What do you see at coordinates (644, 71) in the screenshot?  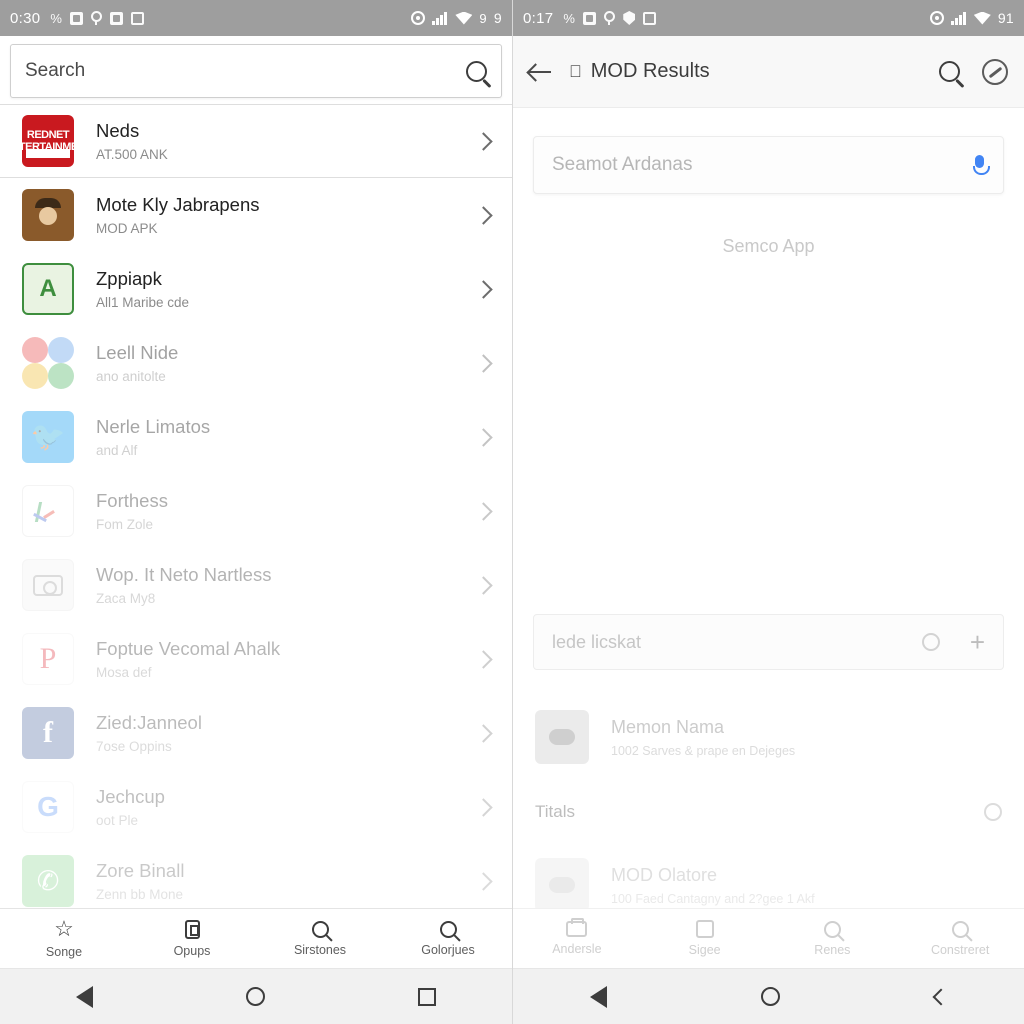 I see `page-title-text: MOD Results` at bounding box center [644, 71].